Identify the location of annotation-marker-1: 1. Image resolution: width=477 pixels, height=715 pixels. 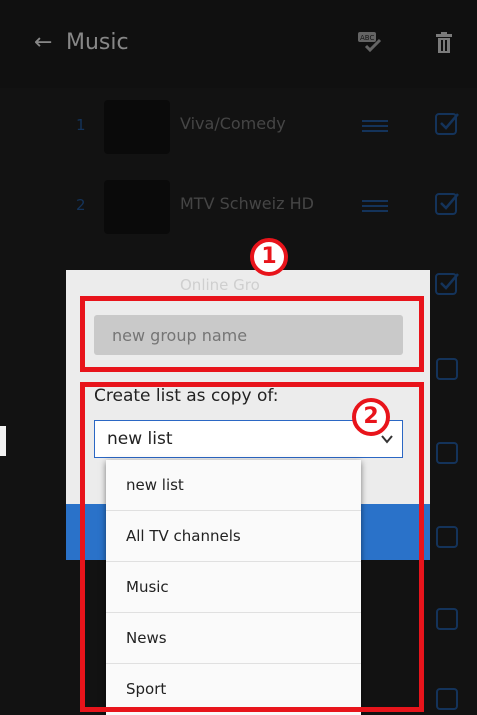
(269, 257).